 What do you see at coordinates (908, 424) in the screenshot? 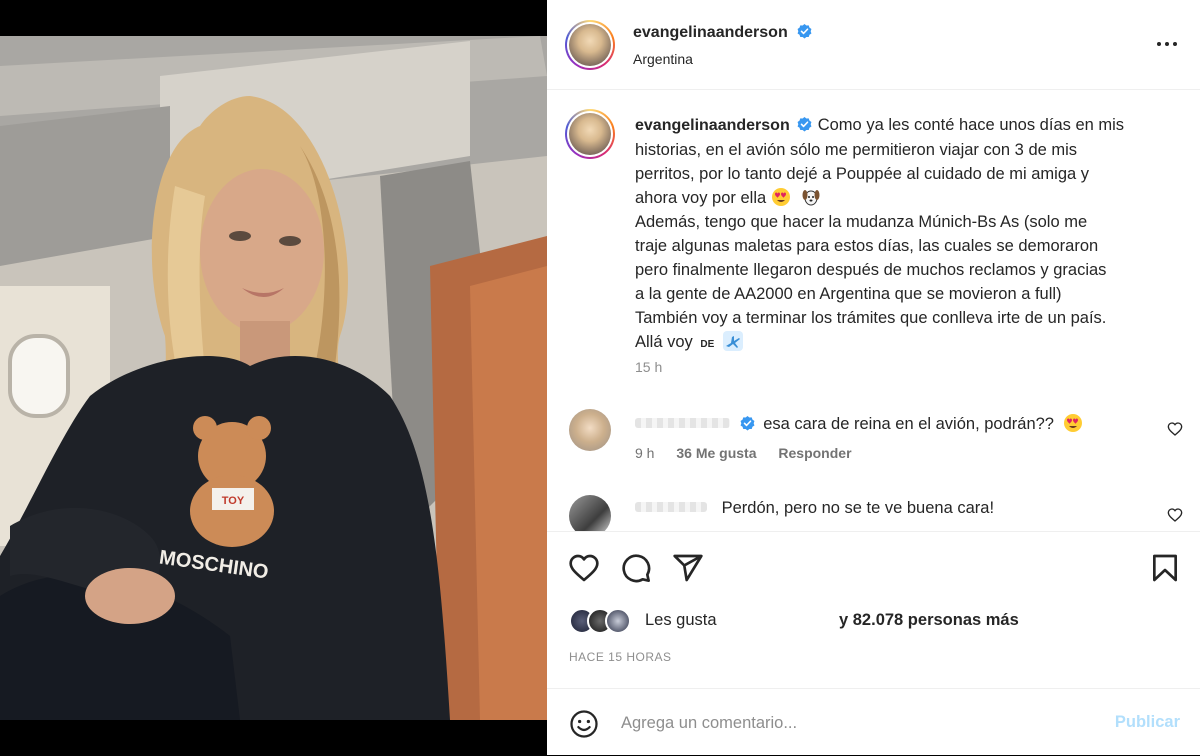
I see `comment-text: esa cara de reina en el avión, podrán??` at bounding box center [908, 424].